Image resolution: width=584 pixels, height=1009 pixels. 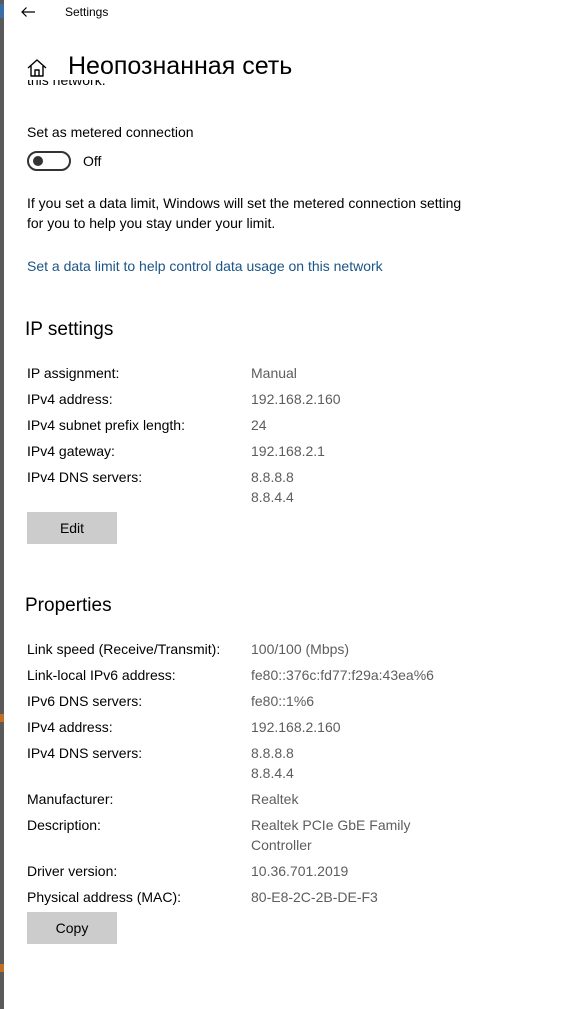 I want to click on driver-version-value: 10.36.701.2019, so click(x=300, y=871).